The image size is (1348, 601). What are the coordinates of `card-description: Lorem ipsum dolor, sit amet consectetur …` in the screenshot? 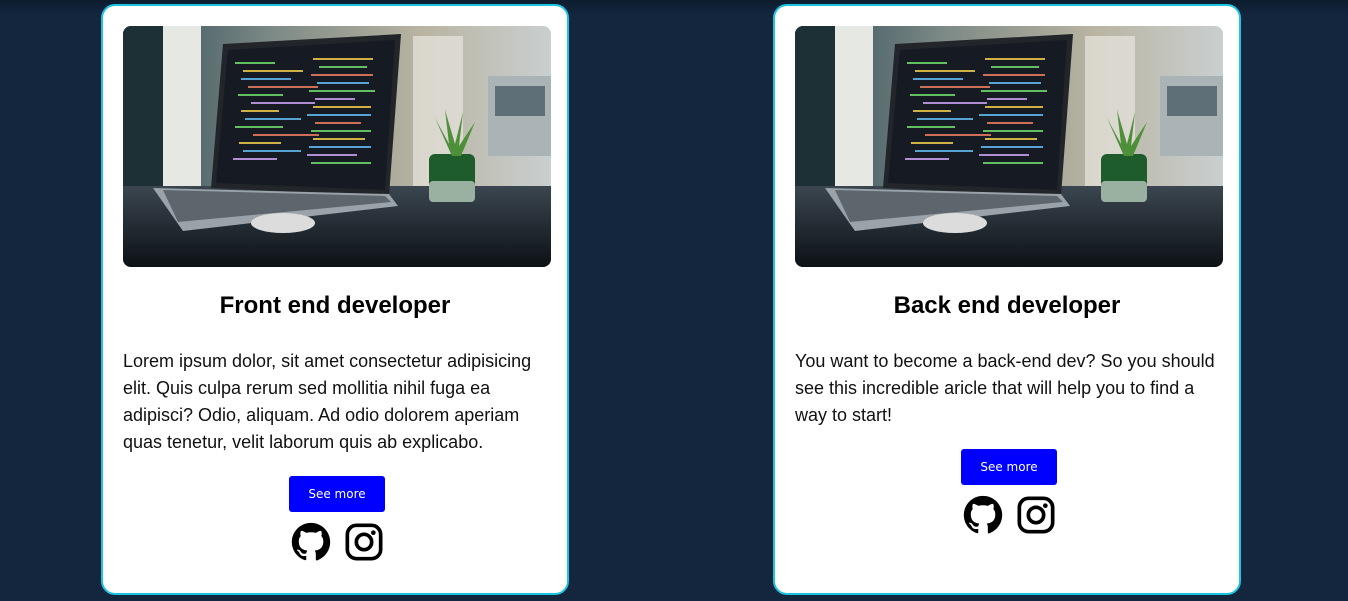 It's located at (327, 401).